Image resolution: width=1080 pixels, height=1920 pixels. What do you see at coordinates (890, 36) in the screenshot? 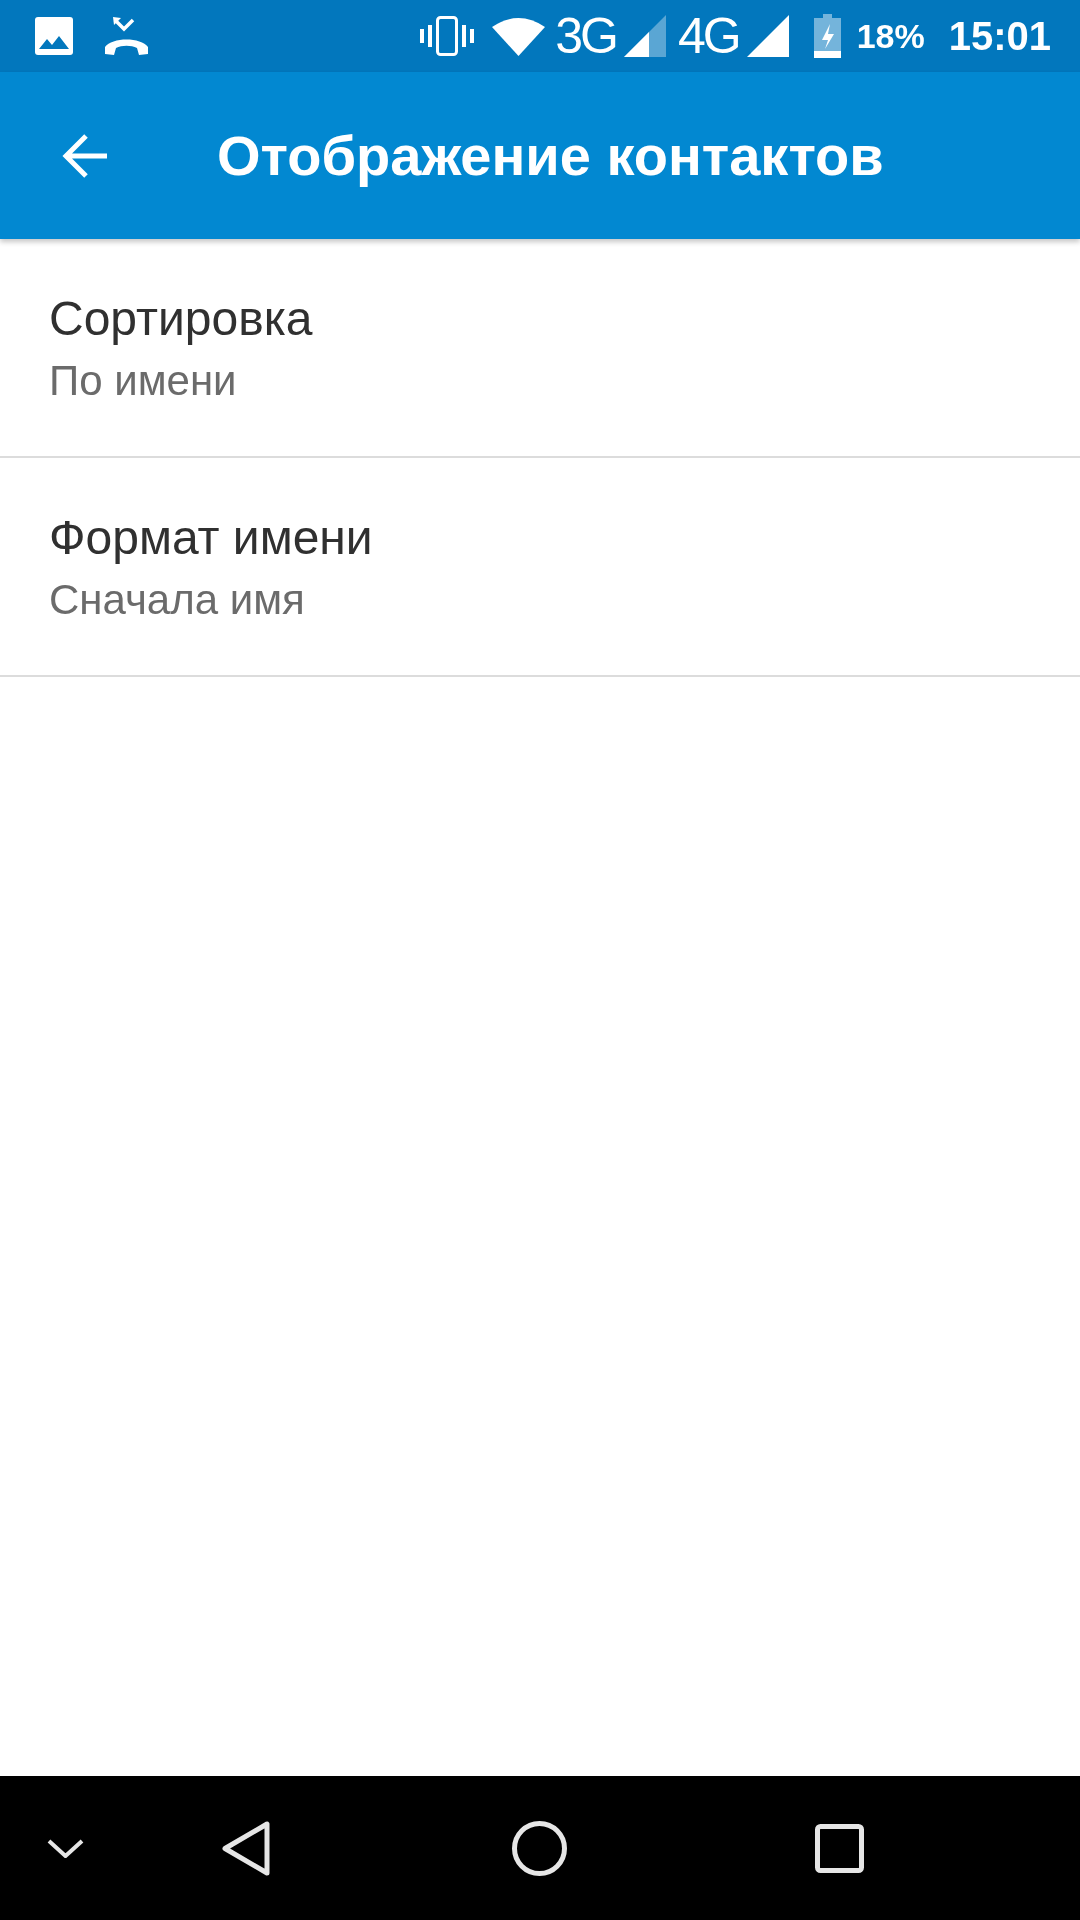
I see `battery-percent: 18%` at bounding box center [890, 36].